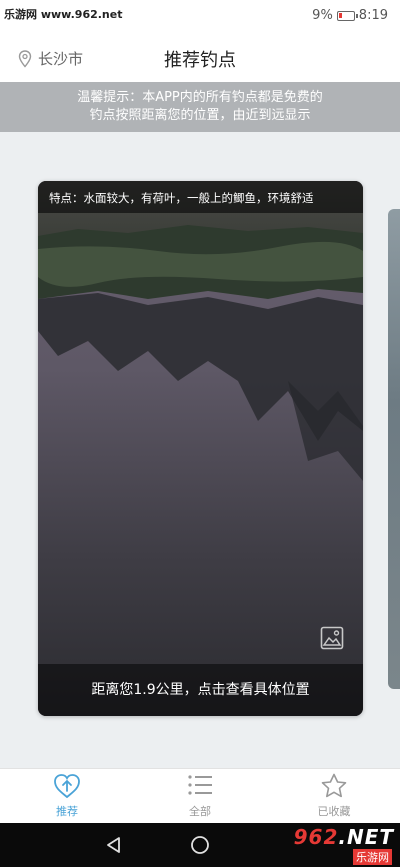 This screenshot has width=400, height=867. I want to click on spot-feature-text: 特点：水面较大，有荷叶，一般上的鲫鱼，环境舒适, so click(200, 197).